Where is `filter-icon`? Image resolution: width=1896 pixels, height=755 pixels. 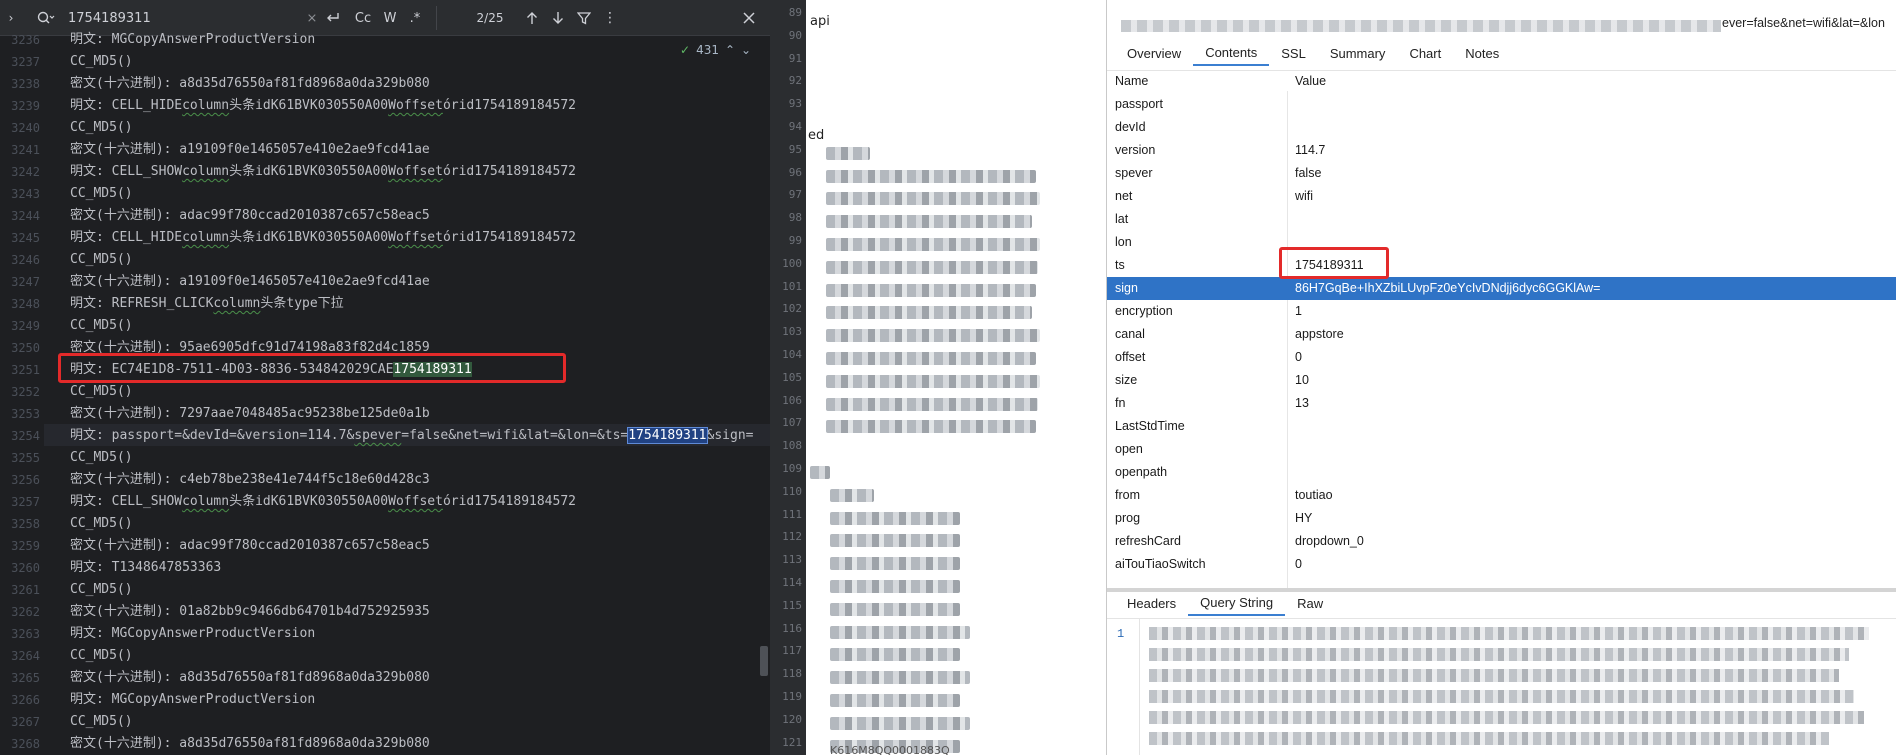 filter-icon is located at coordinates (584, 18).